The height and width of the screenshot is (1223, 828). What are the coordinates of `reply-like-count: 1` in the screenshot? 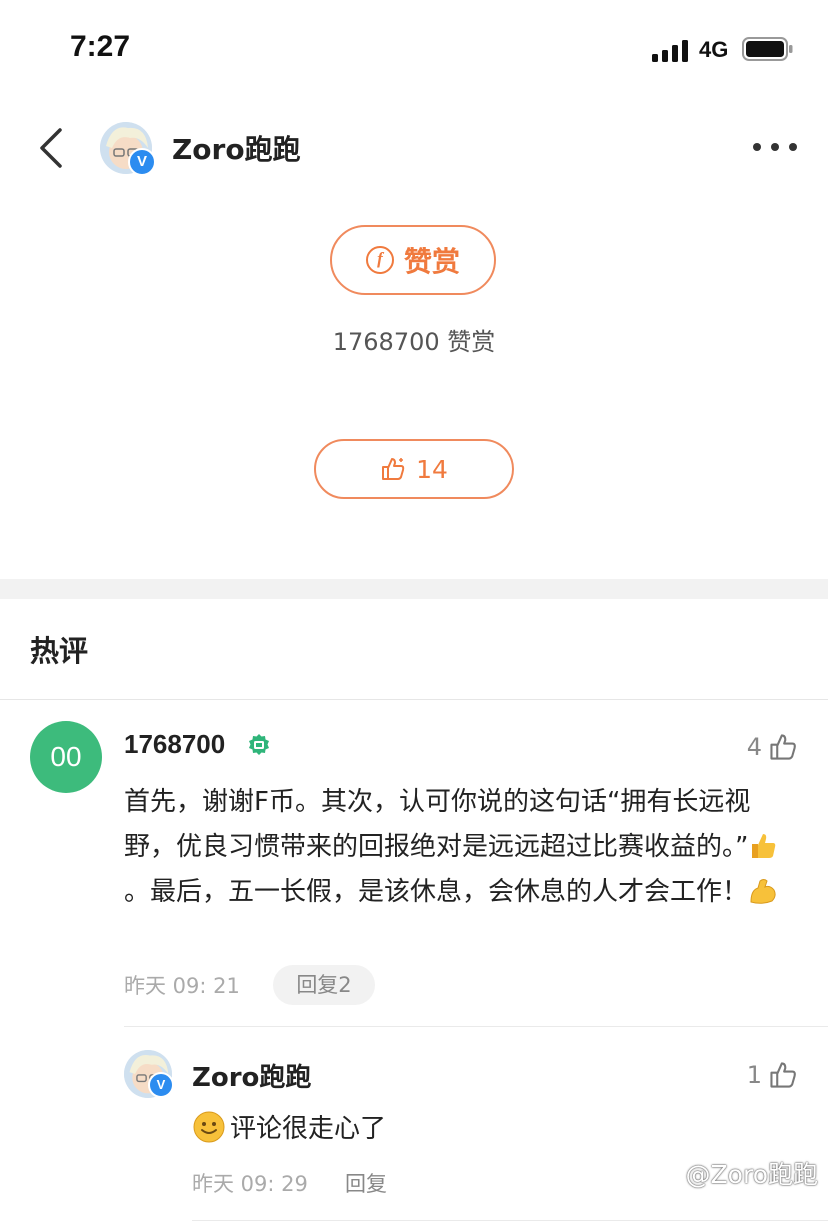 It's located at (754, 1075).